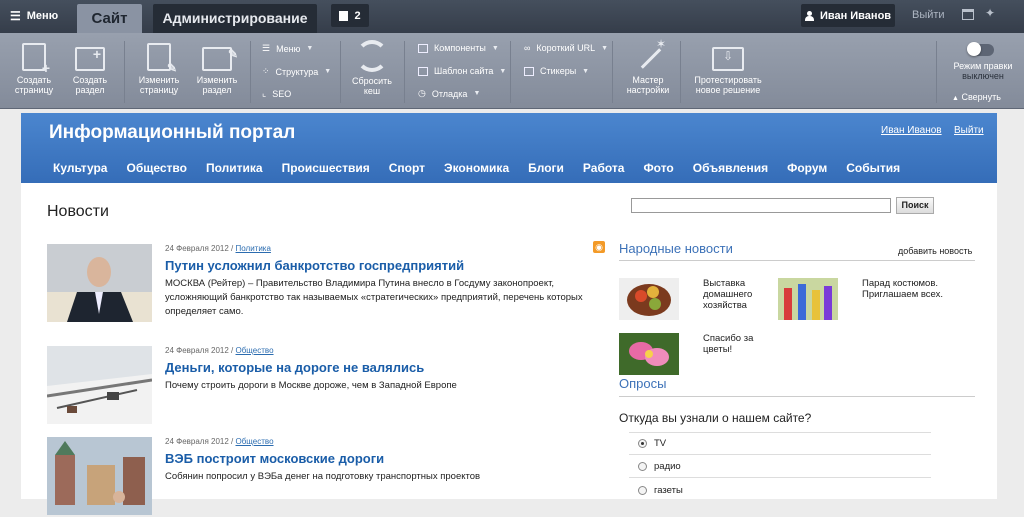 This screenshot has width=1024, height=517. Describe the element at coordinates (730, 168) in the screenshot. I see `nav-item: Объявления` at that location.